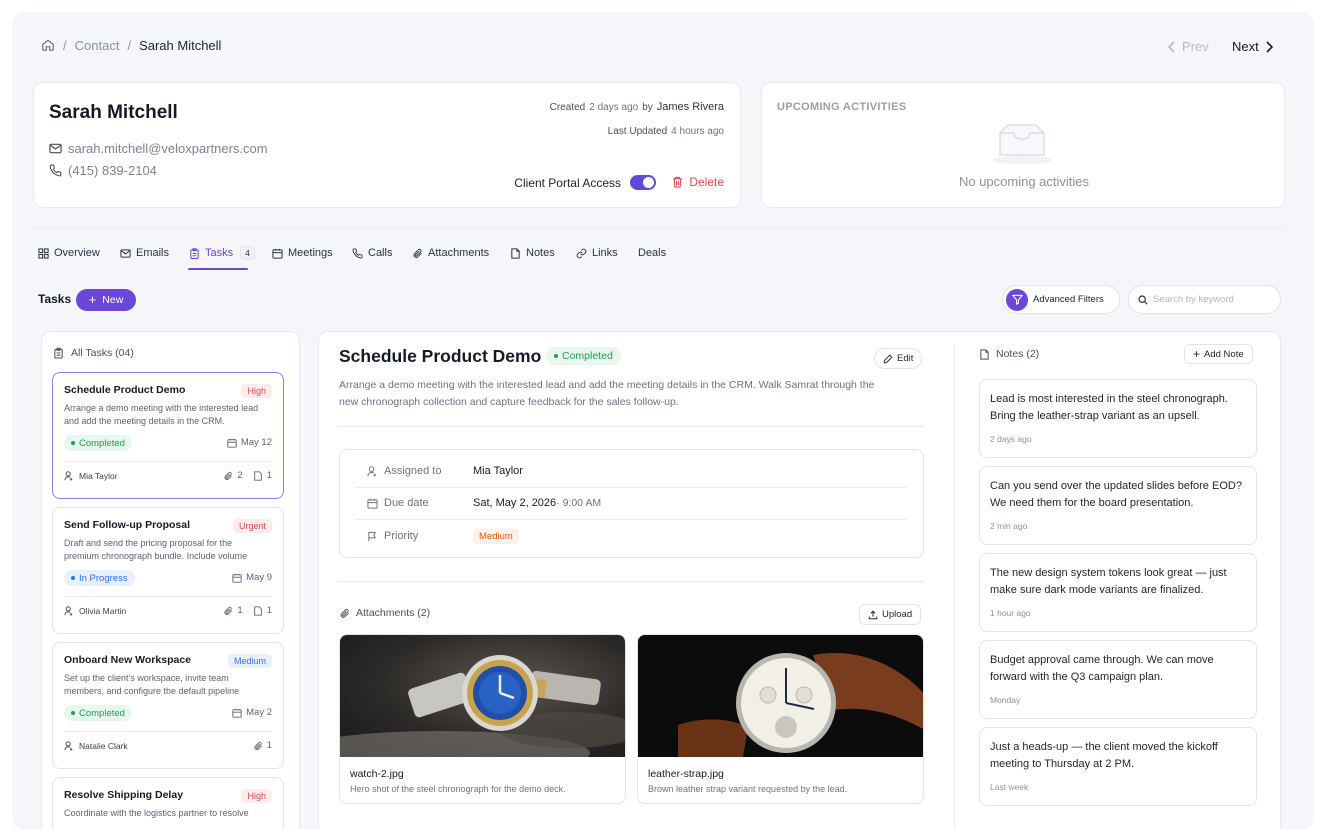 Image resolution: width=1326 pixels, height=829 pixels. Describe the element at coordinates (413, 471) in the screenshot. I see `assigned-label: Assigned to` at that location.